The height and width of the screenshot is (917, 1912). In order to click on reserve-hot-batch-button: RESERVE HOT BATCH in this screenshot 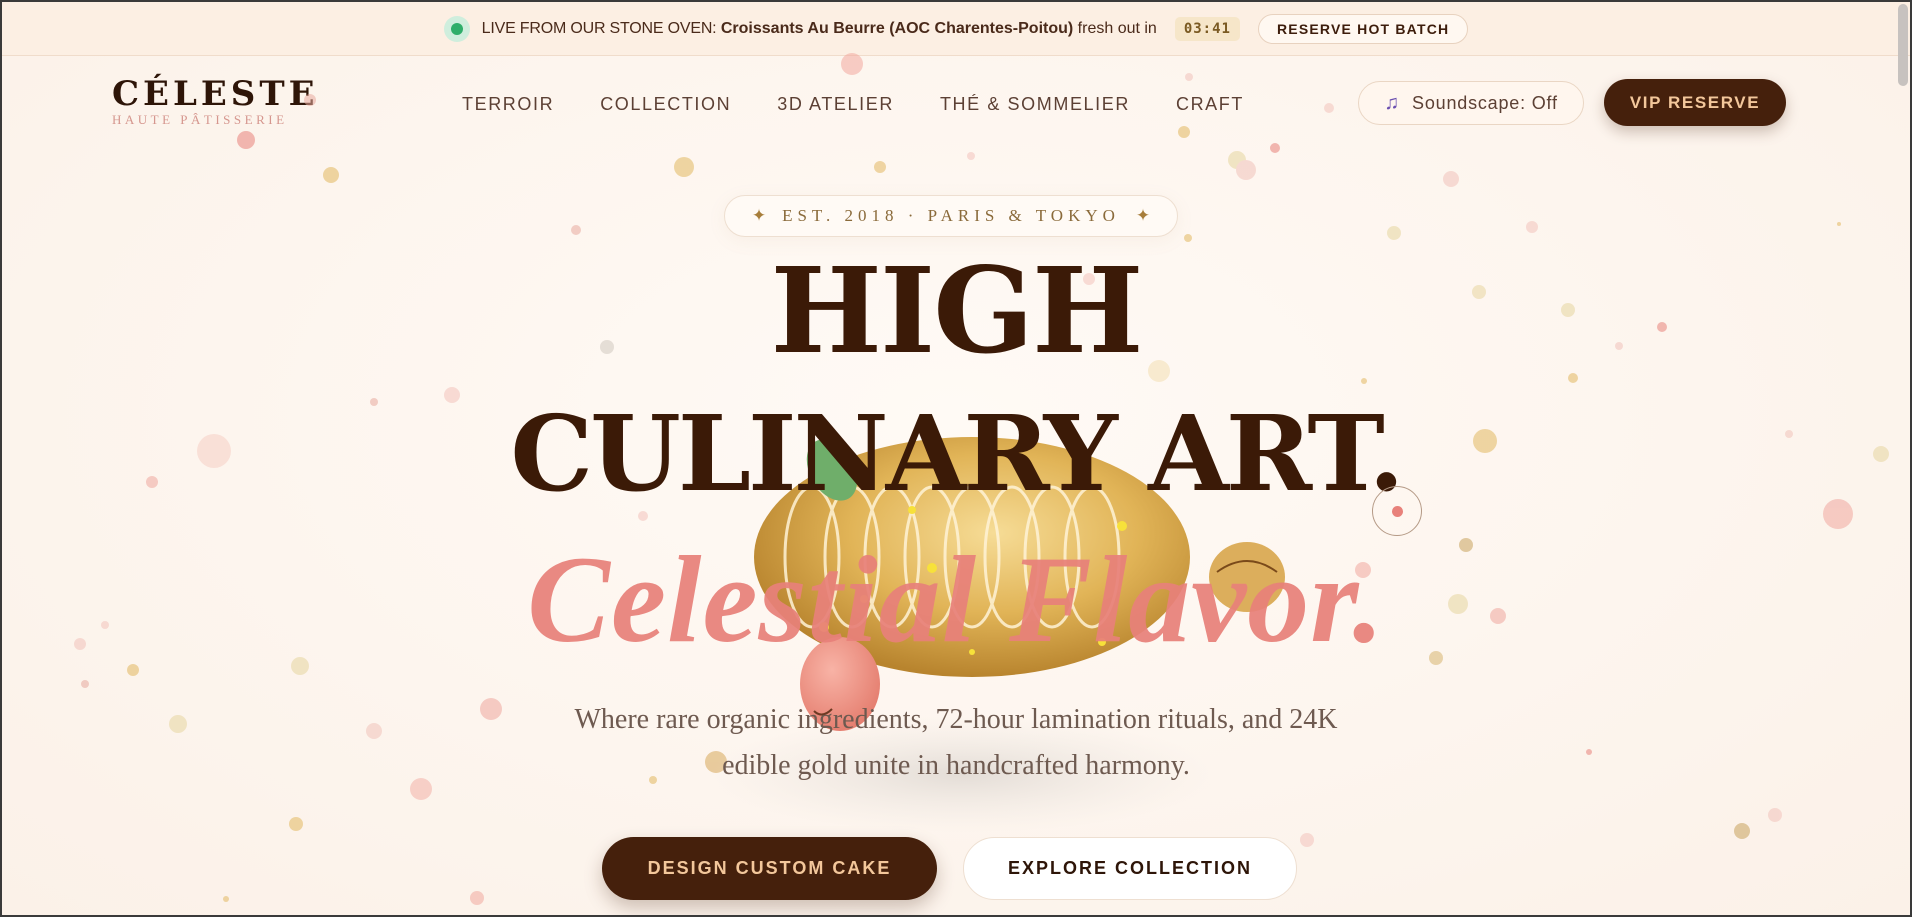, I will do `click(1363, 28)`.